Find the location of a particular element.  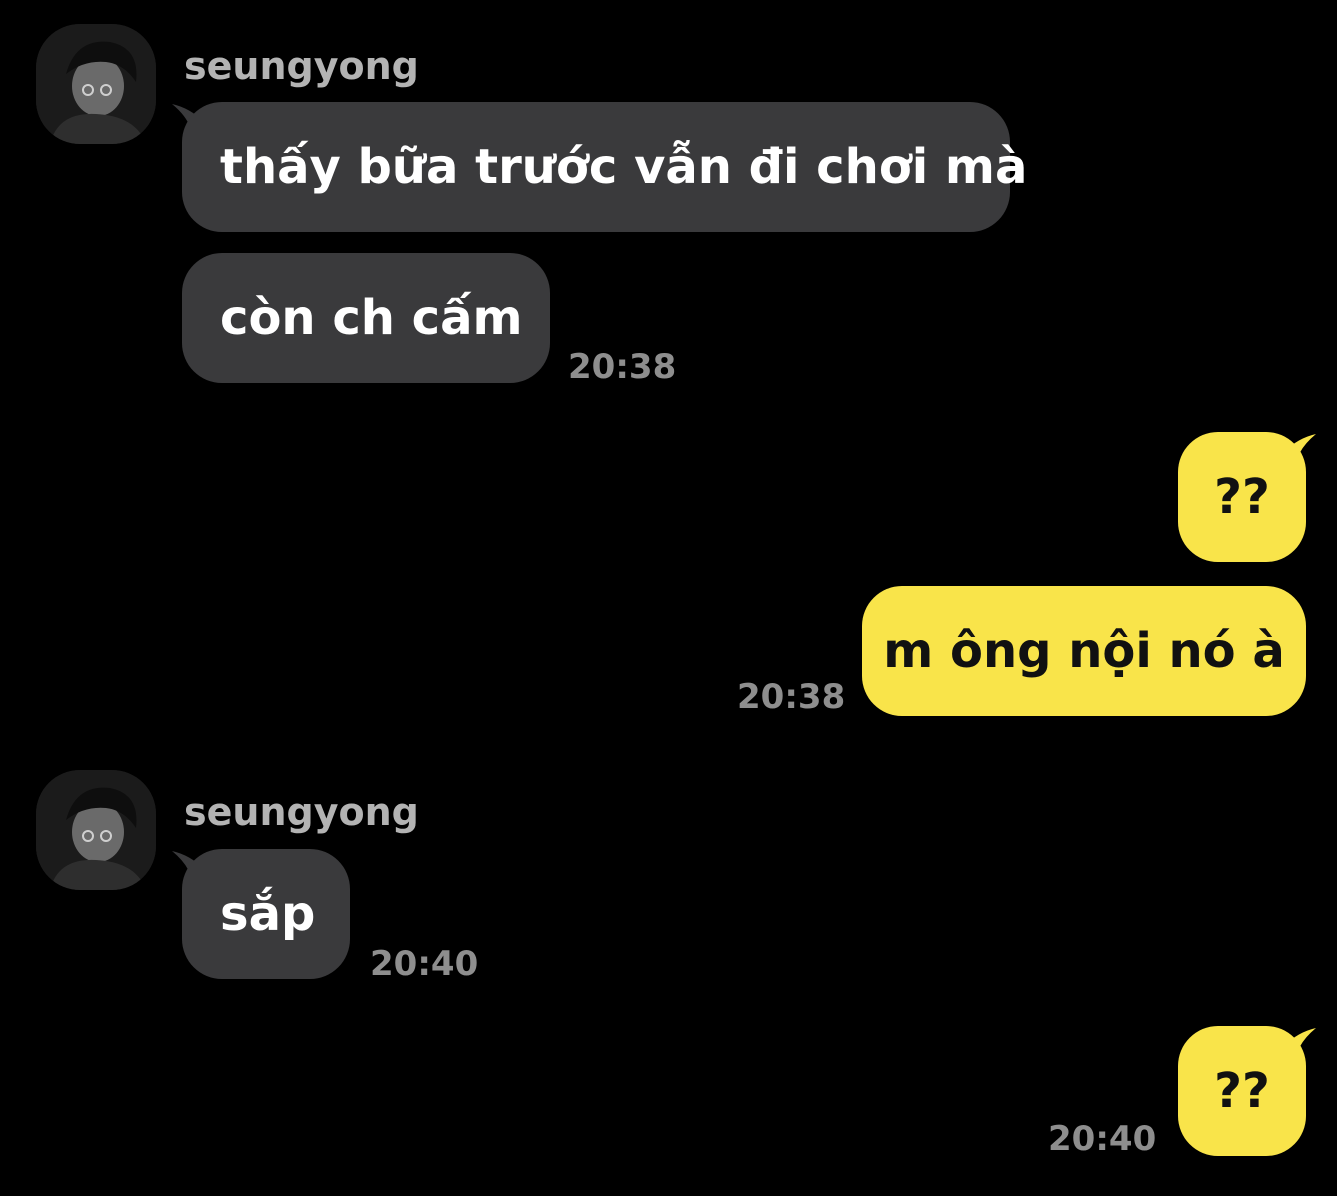

message-text: còn ch cấm is located at coordinates (371, 318).